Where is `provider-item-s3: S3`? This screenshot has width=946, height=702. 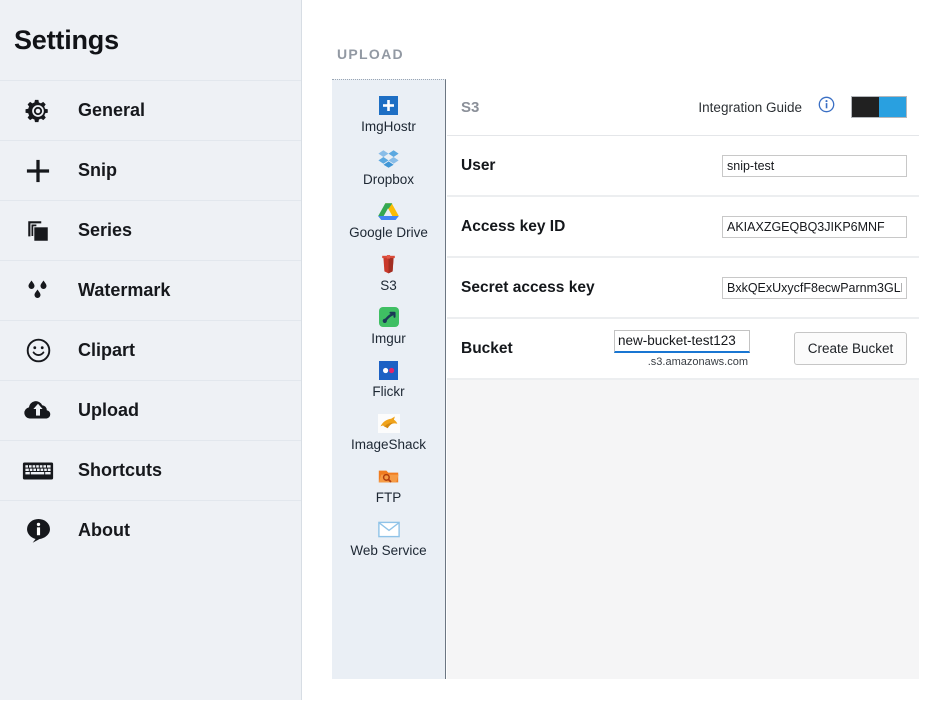 provider-item-s3: S3 is located at coordinates (388, 273).